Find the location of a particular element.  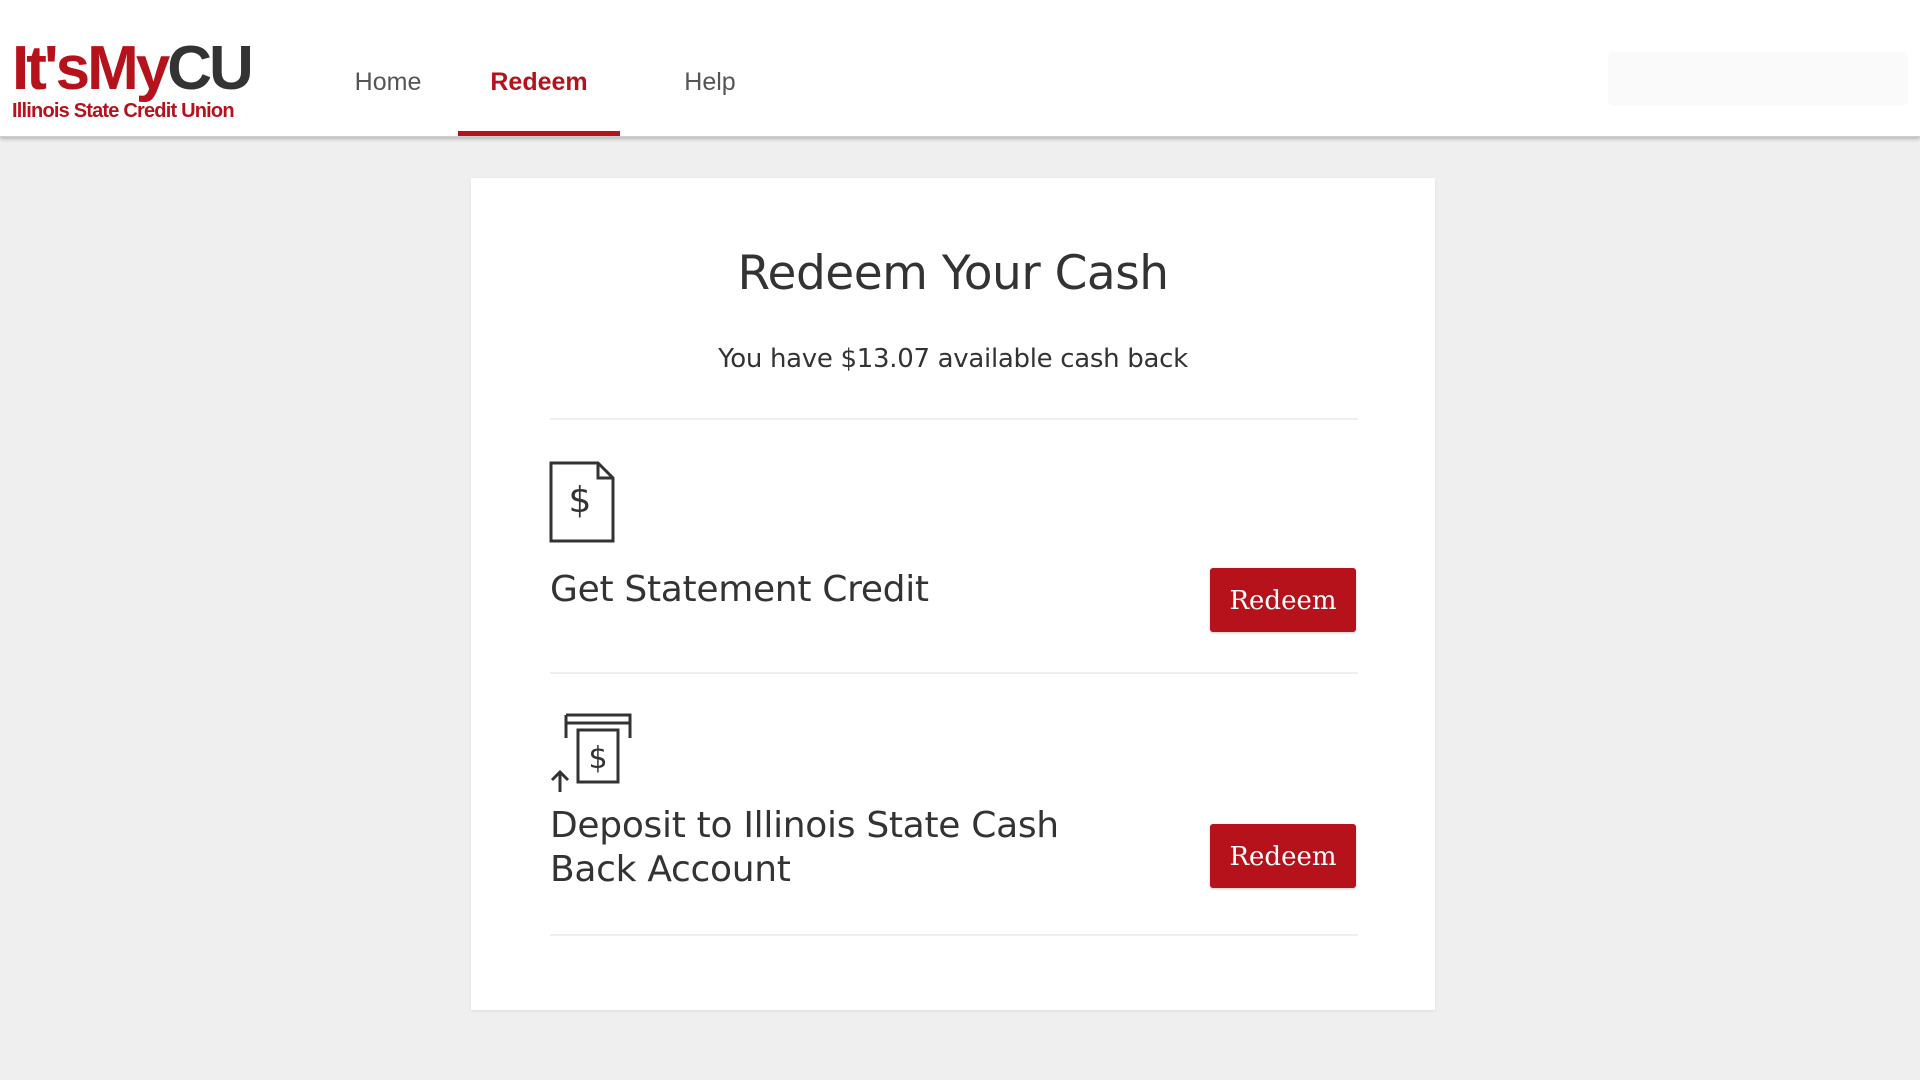

option-label: Get Statement Credit is located at coordinates (739, 589).